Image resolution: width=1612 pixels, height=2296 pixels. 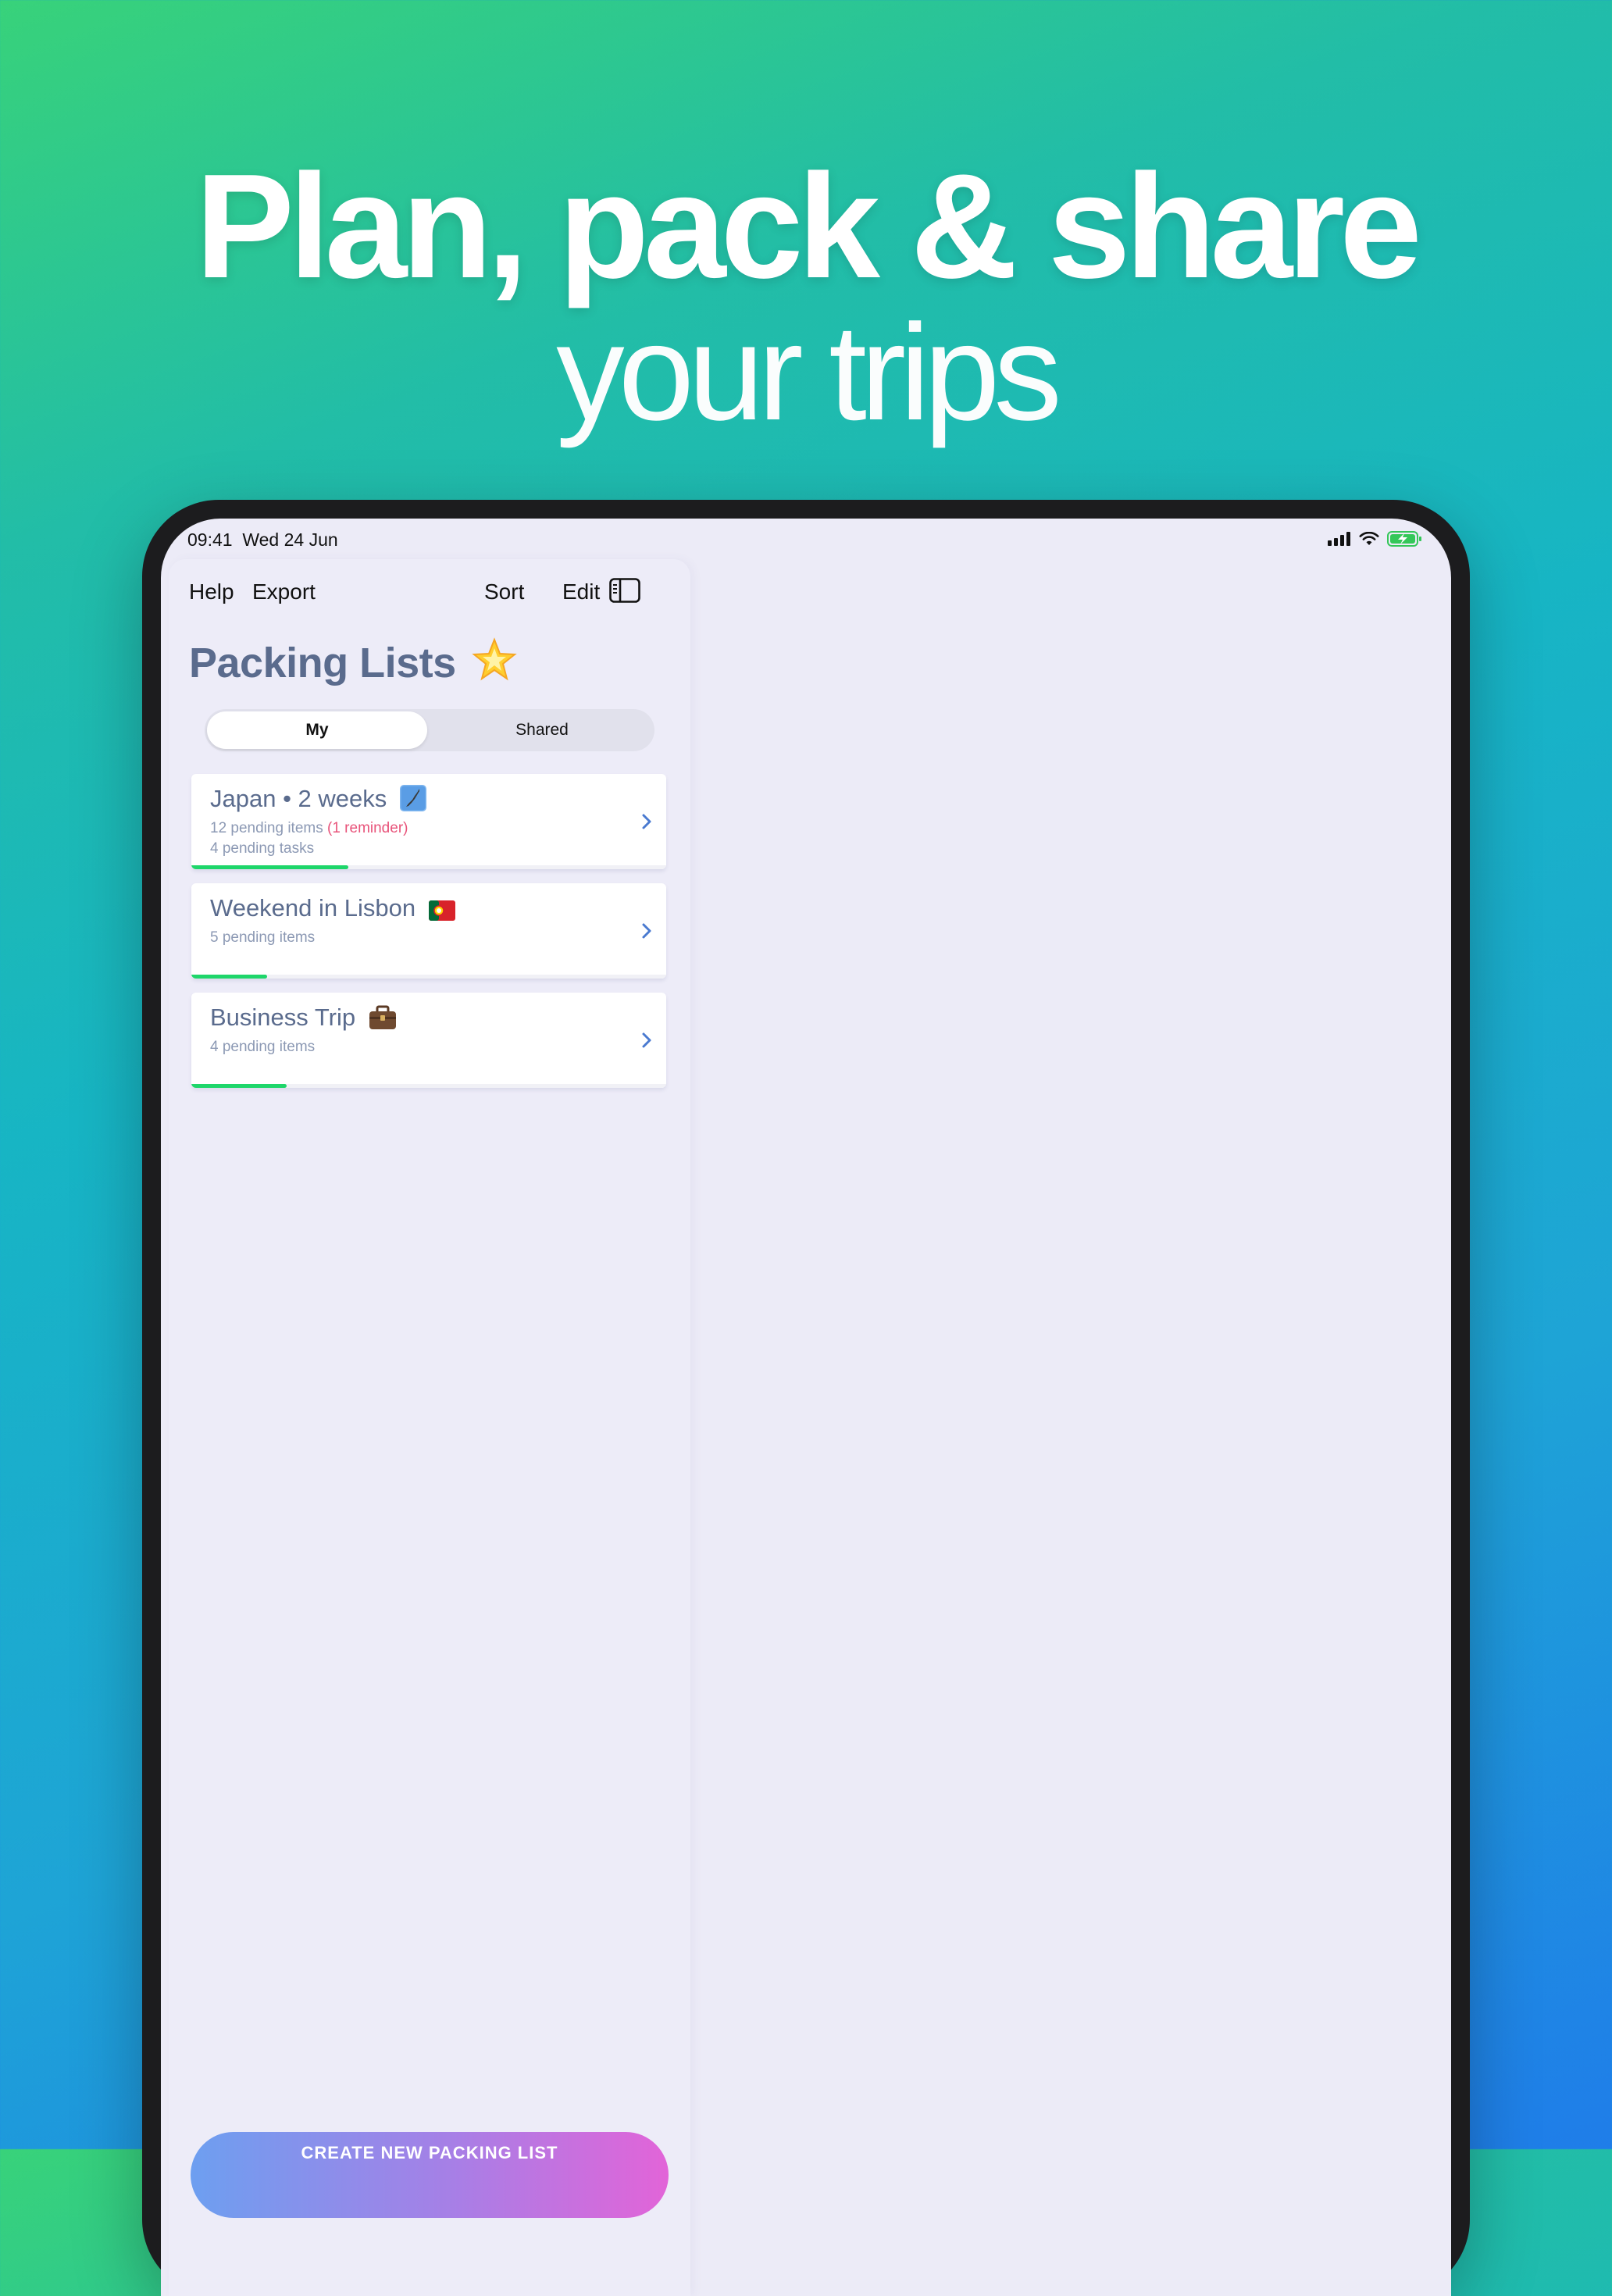 What do you see at coordinates (625, 590) in the screenshot?
I see `sidebar-toggle-icon` at bounding box center [625, 590].